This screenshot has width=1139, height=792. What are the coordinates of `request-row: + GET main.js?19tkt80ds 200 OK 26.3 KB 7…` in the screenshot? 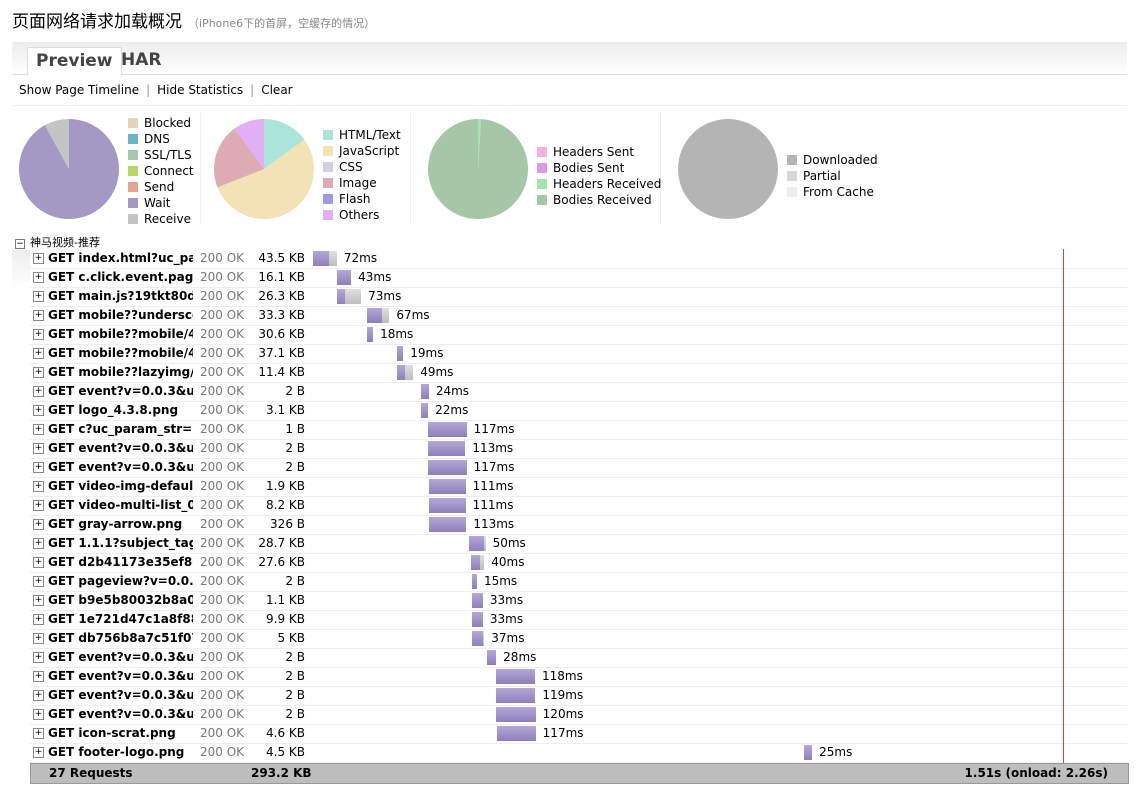 It's located at (578, 297).